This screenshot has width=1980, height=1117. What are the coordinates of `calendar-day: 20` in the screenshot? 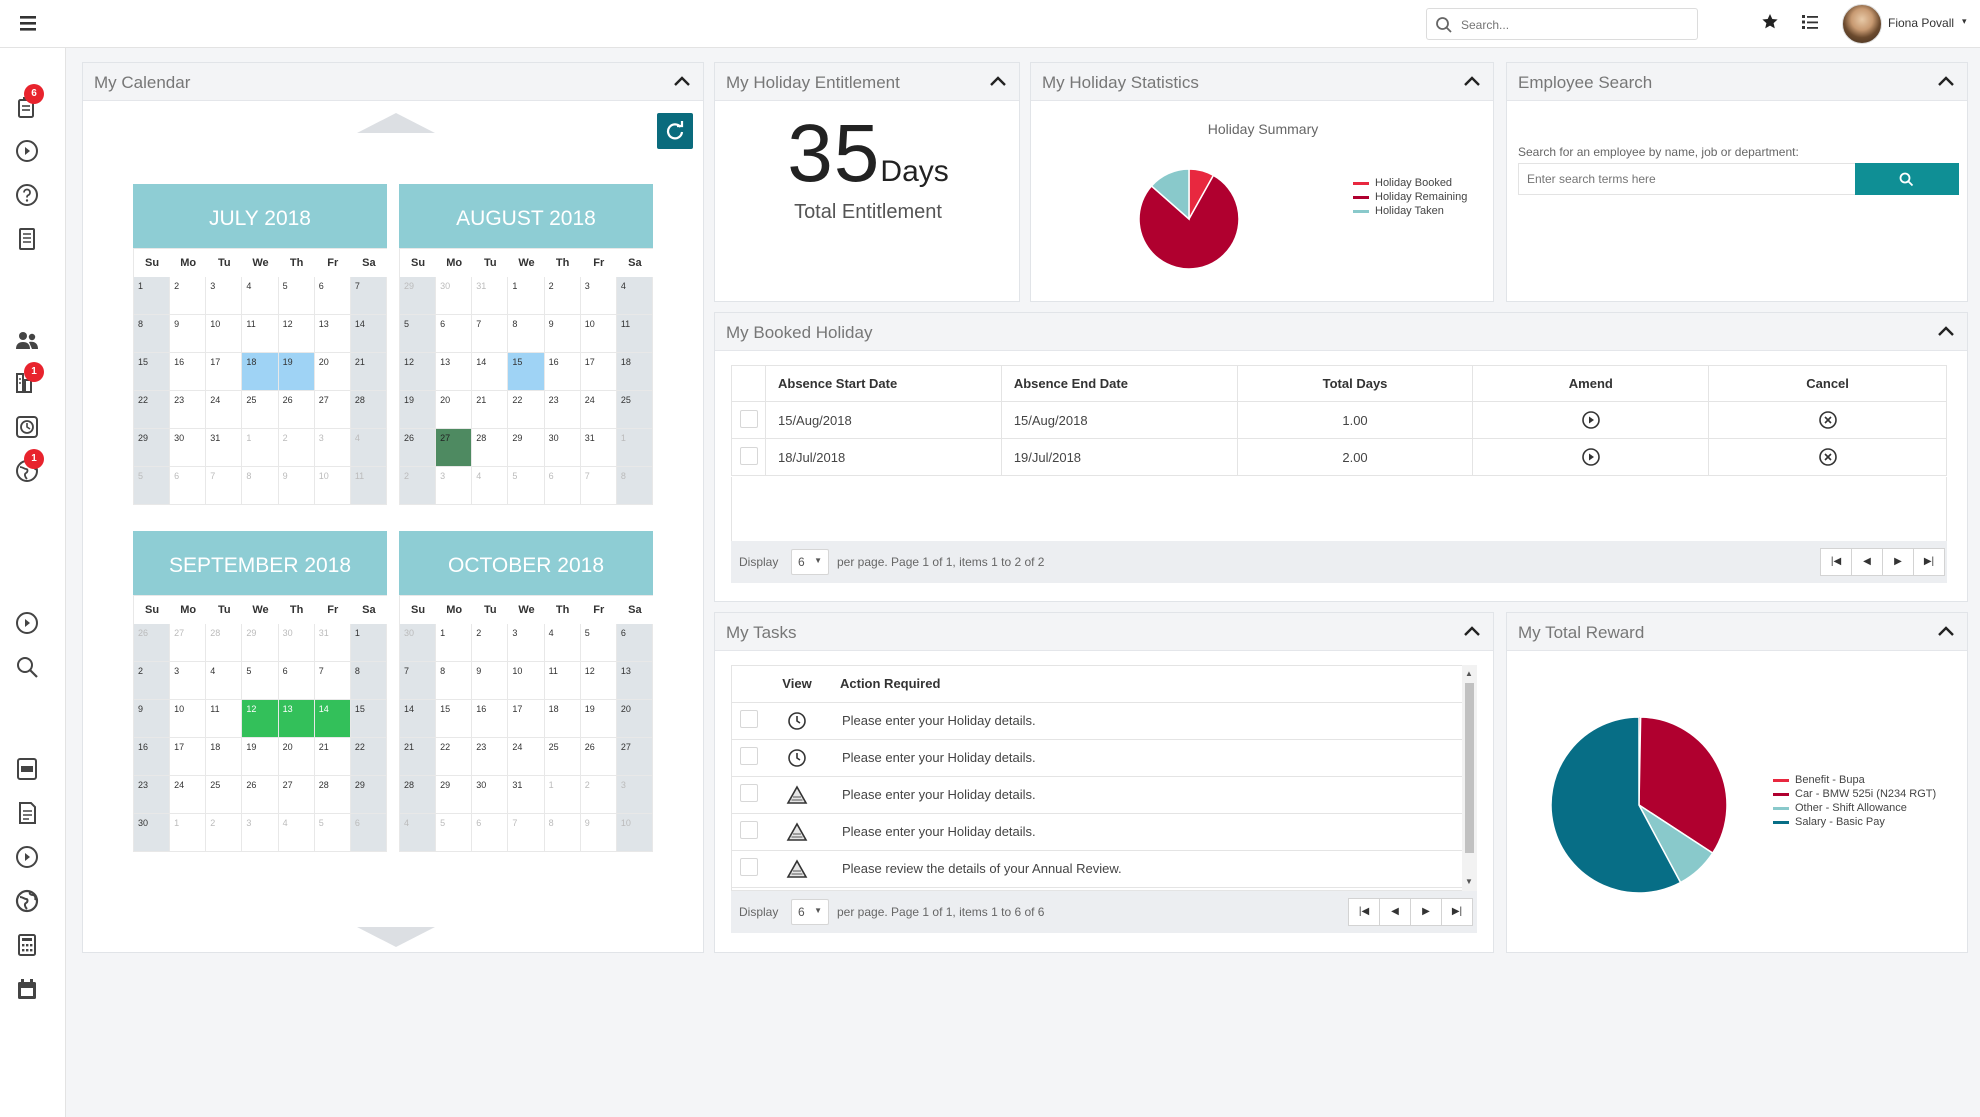 It's located at (296, 757).